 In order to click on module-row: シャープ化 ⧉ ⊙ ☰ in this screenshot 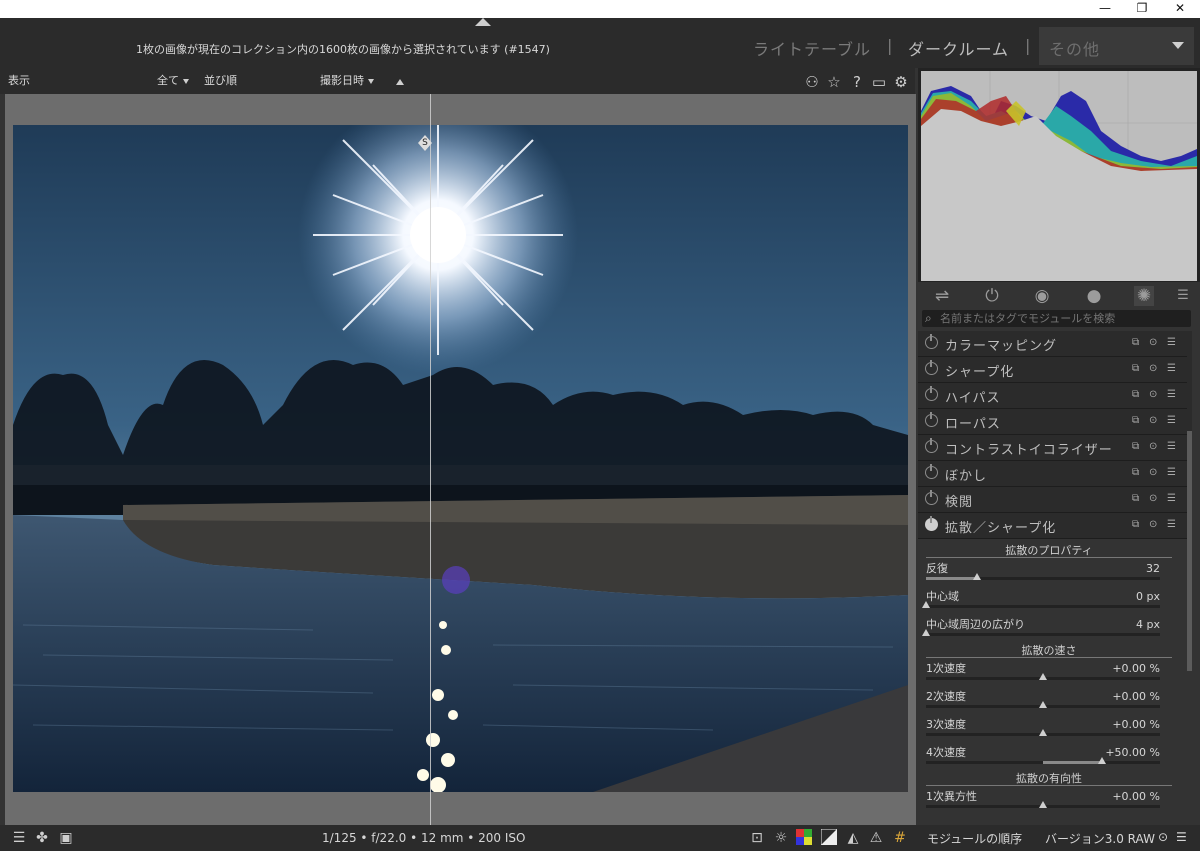, I will do `click(1053, 370)`.